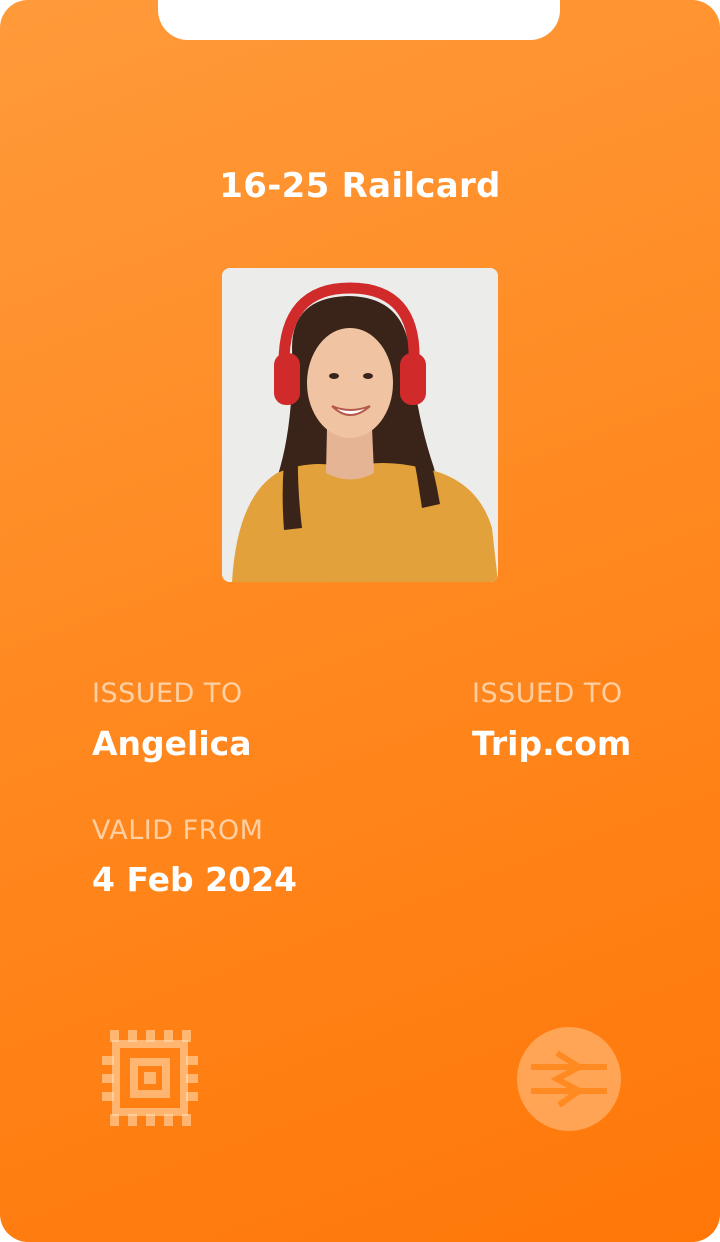 Image resolution: width=720 pixels, height=1242 pixels. What do you see at coordinates (569, 1079) in the screenshot?
I see `national-rail-logo-icon` at bounding box center [569, 1079].